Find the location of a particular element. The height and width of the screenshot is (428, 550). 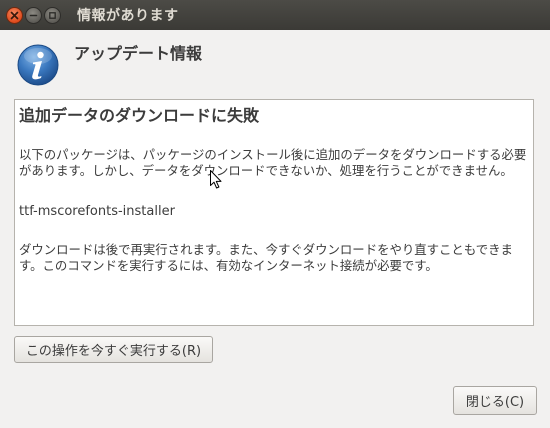

dialog-header: アップデート情報 is located at coordinates (138, 53).